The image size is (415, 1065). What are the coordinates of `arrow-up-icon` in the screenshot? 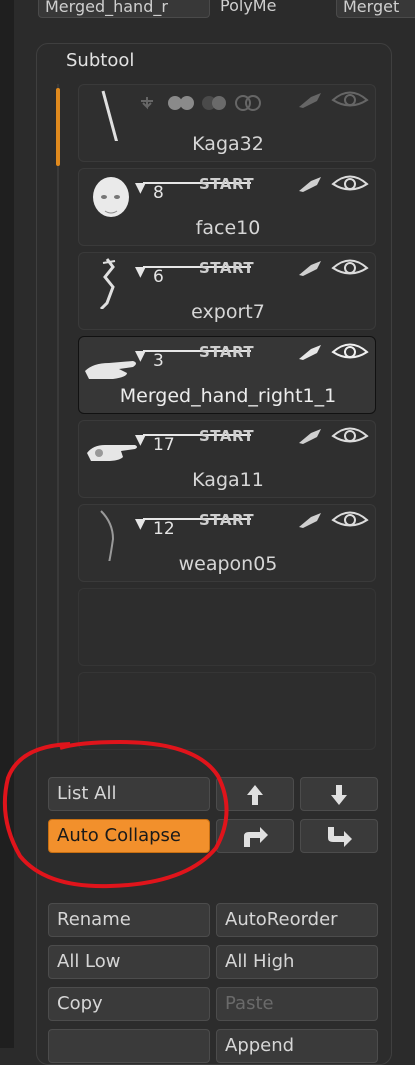 It's located at (255, 795).